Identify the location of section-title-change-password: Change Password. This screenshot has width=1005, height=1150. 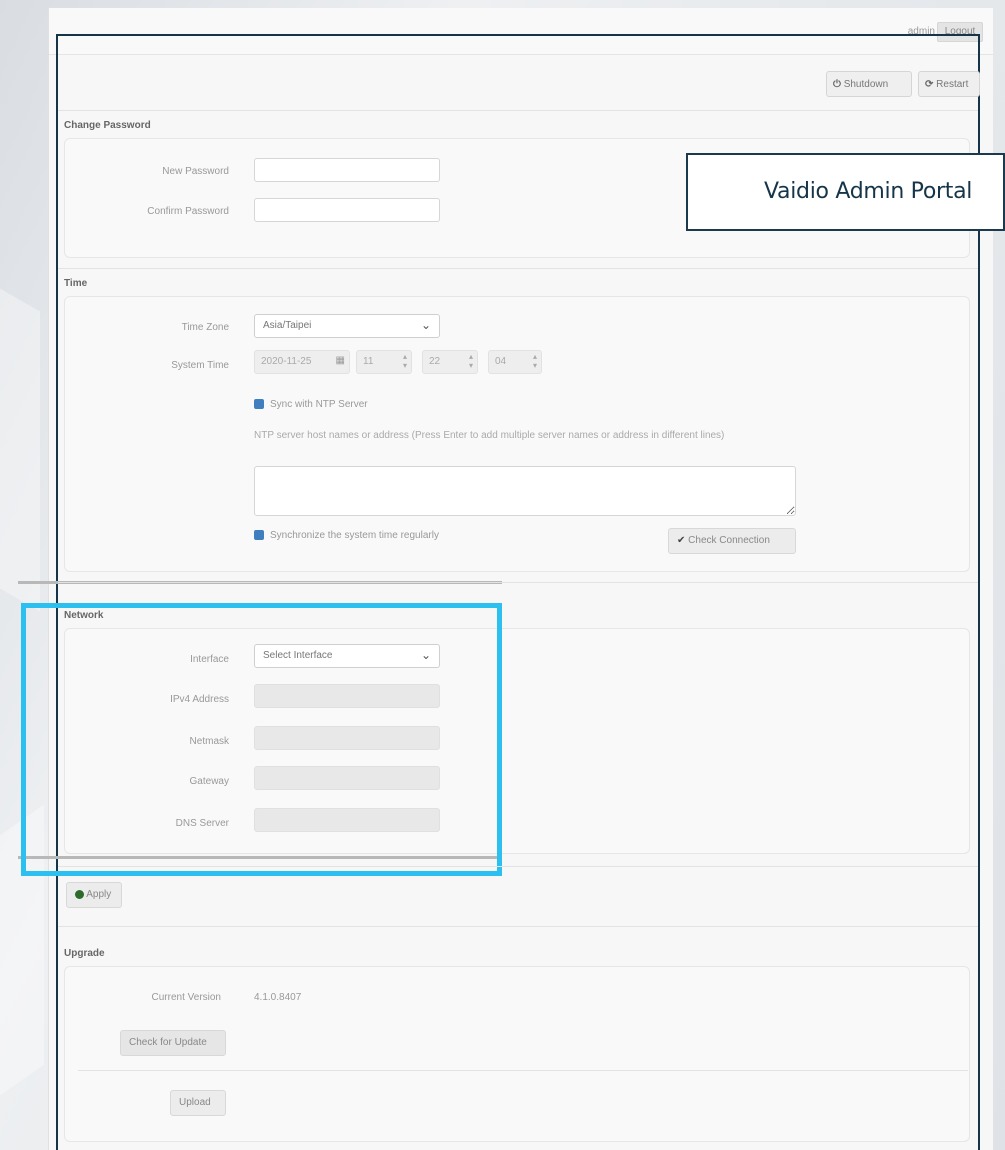
(107, 125).